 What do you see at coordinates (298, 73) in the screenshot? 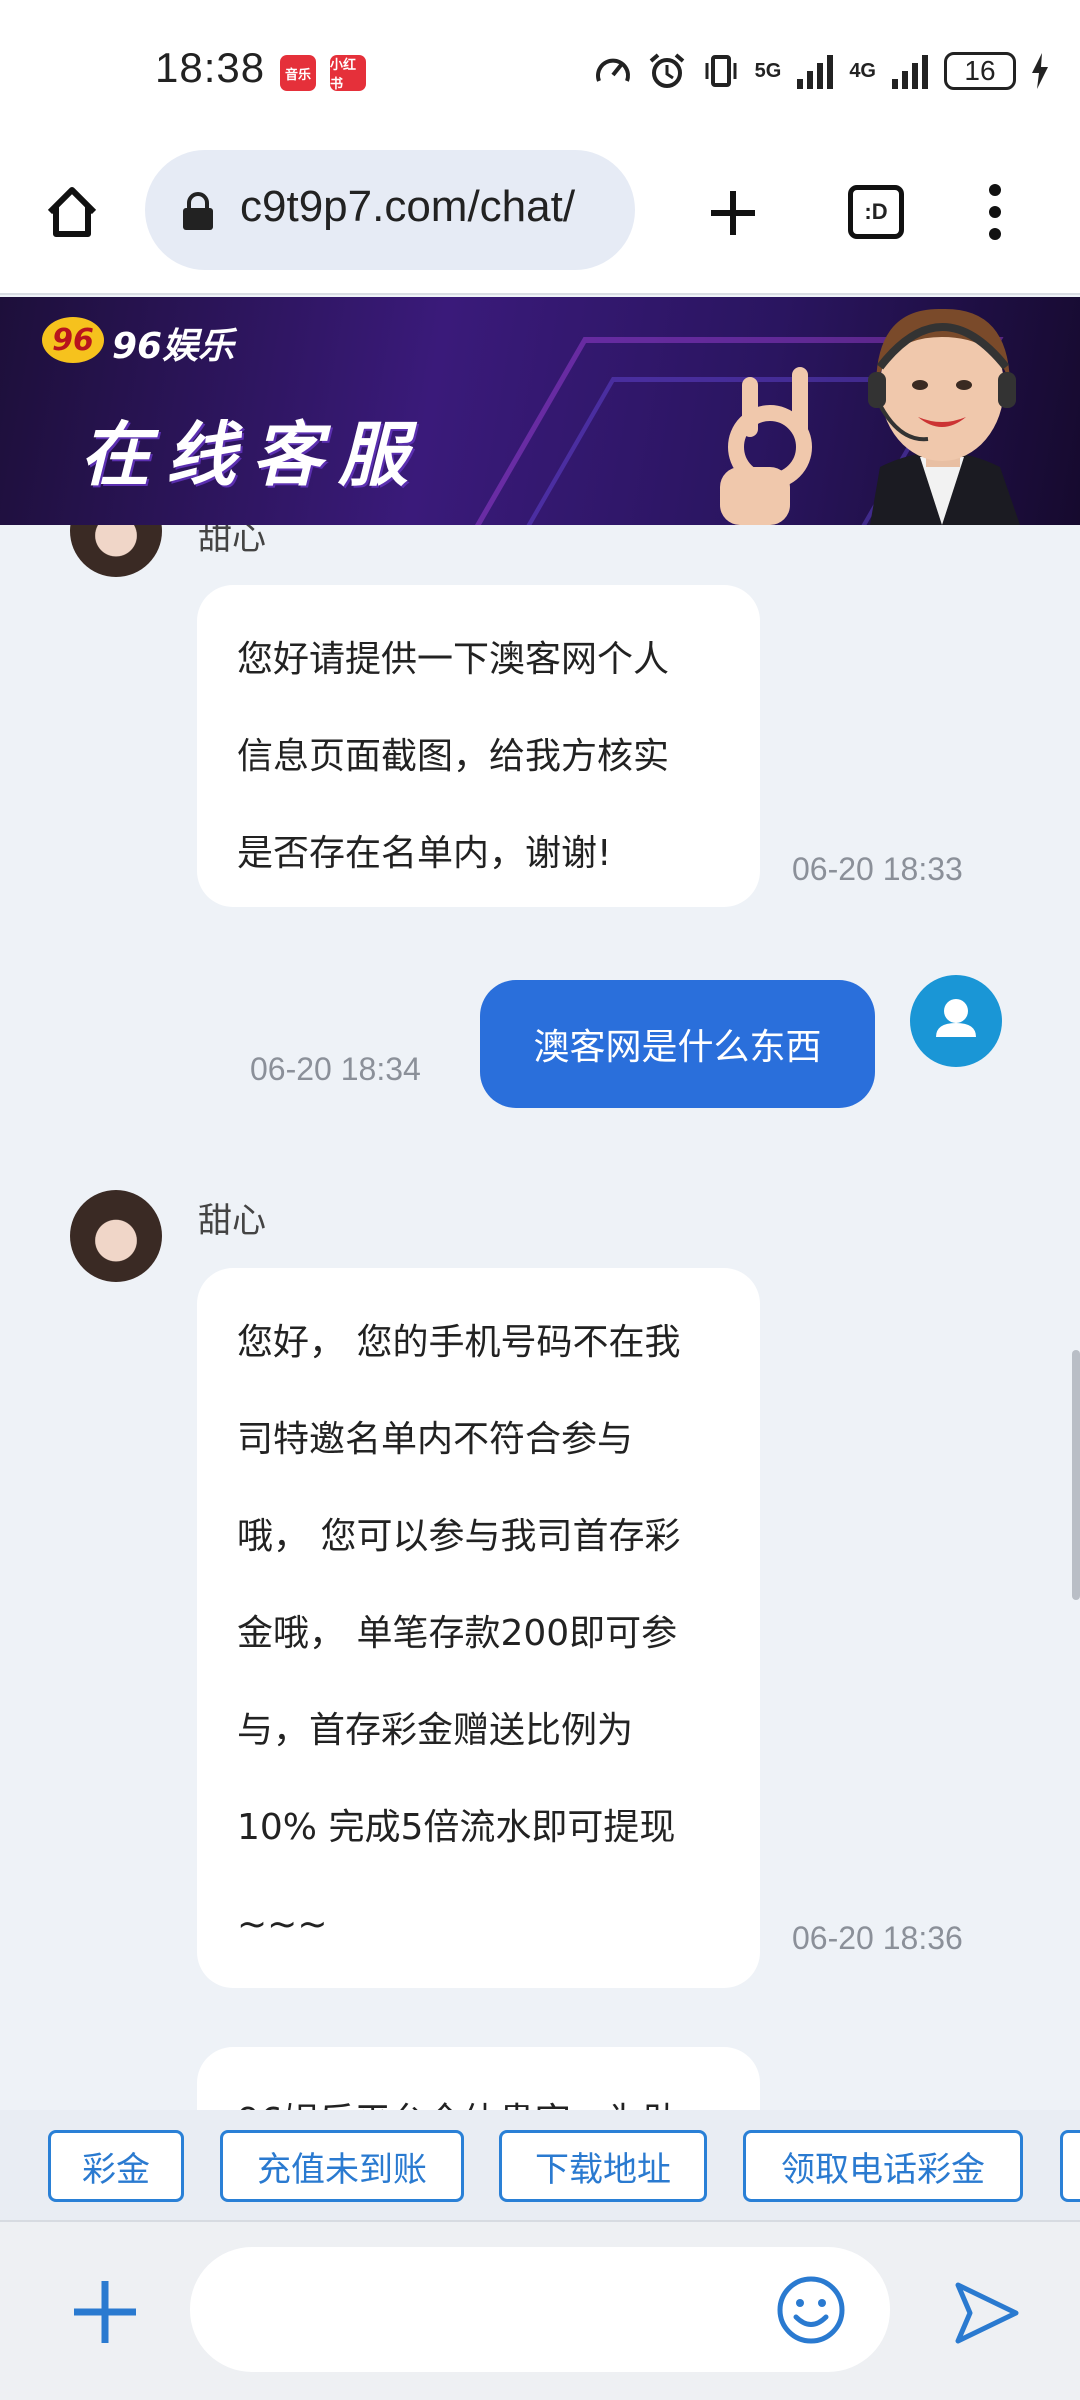
I see `music-app-icon: 音乐` at bounding box center [298, 73].